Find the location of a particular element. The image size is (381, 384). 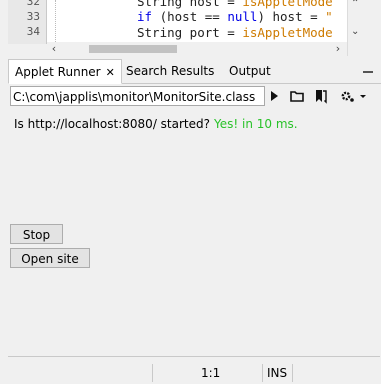

tab-output: Output is located at coordinates (250, 71).